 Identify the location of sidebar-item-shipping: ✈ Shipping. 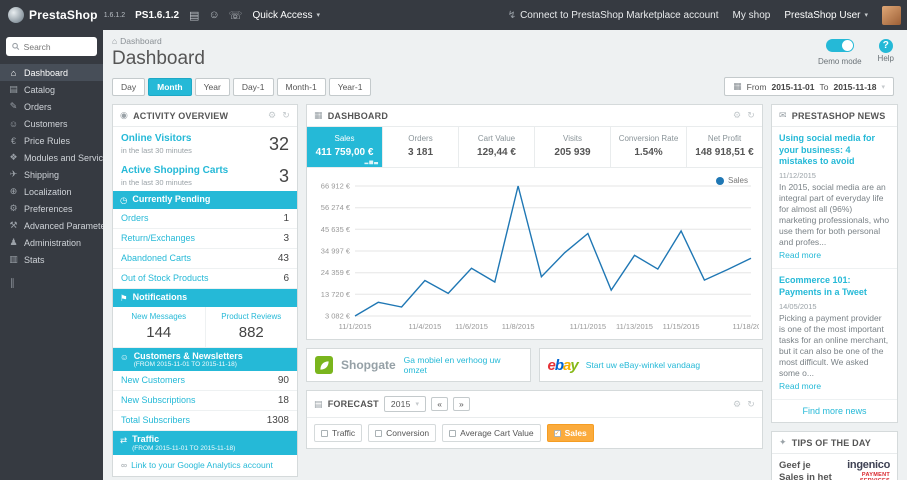
(51, 174).